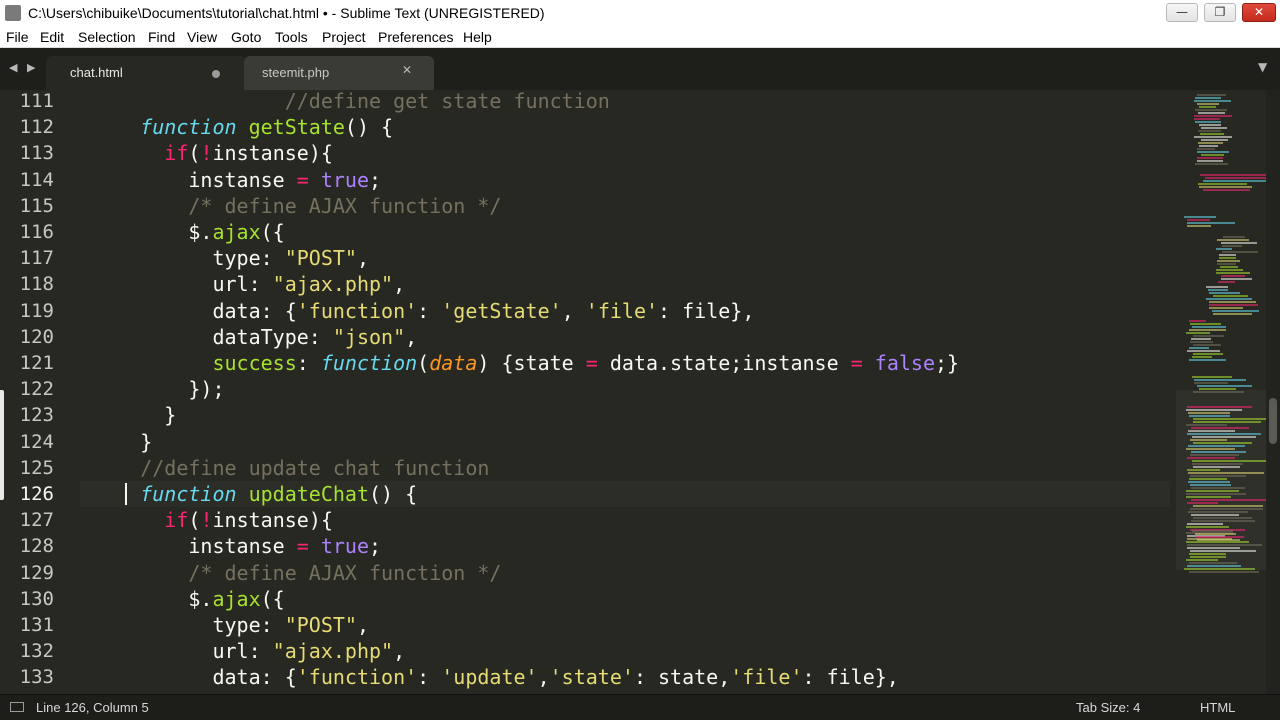 The image size is (1280, 720). Describe the element at coordinates (13, 67) in the screenshot. I see `tab-scroll-left-icon: ◀` at that location.